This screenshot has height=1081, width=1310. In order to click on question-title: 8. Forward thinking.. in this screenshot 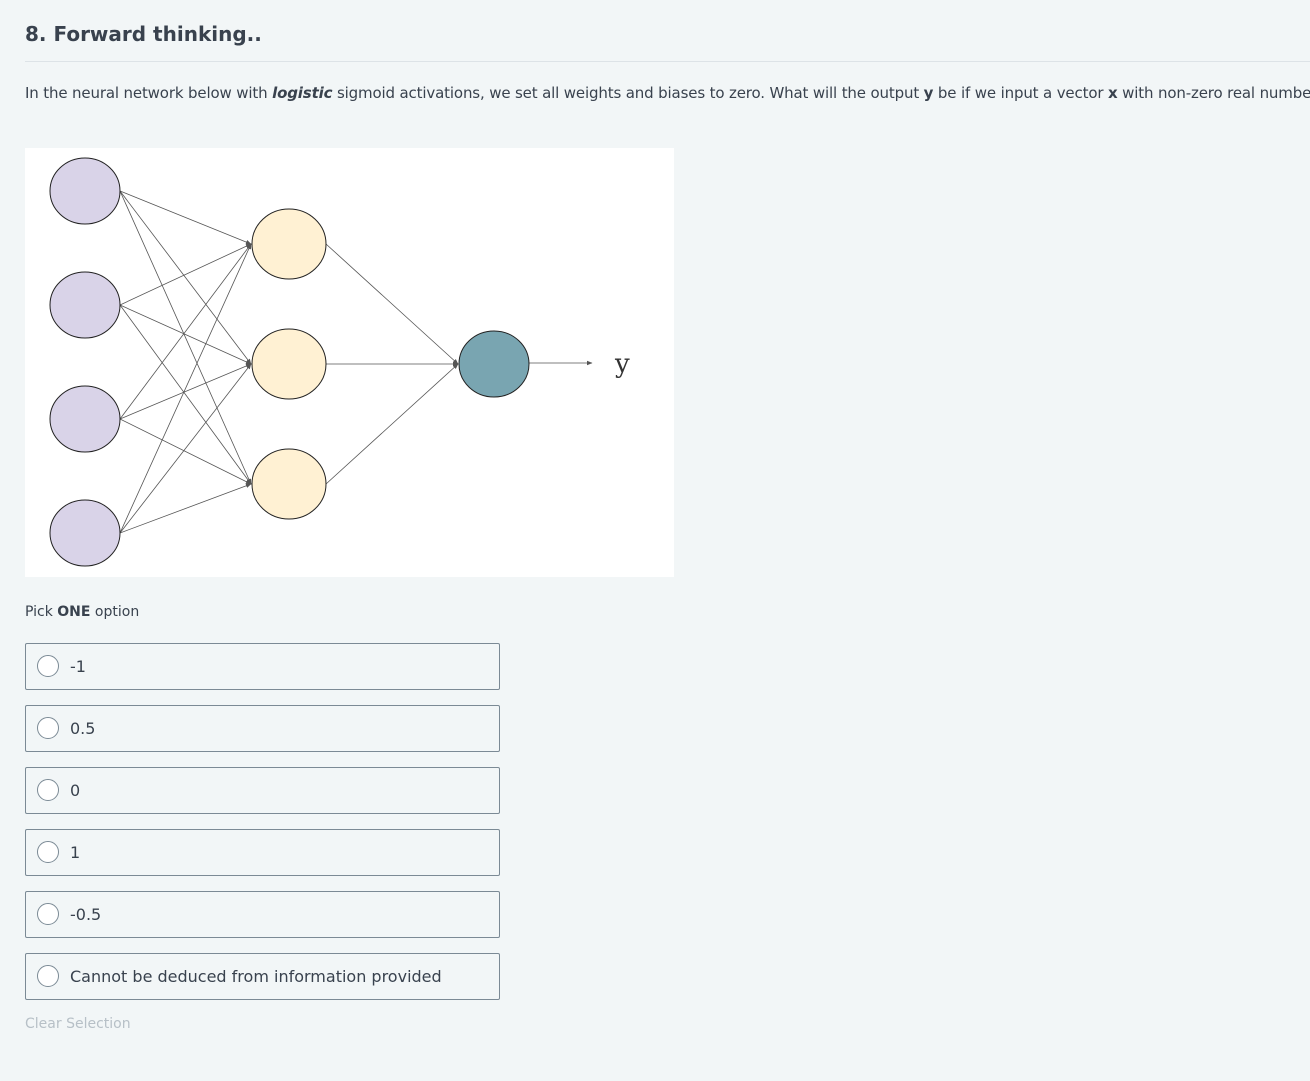, I will do `click(143, 34)`.